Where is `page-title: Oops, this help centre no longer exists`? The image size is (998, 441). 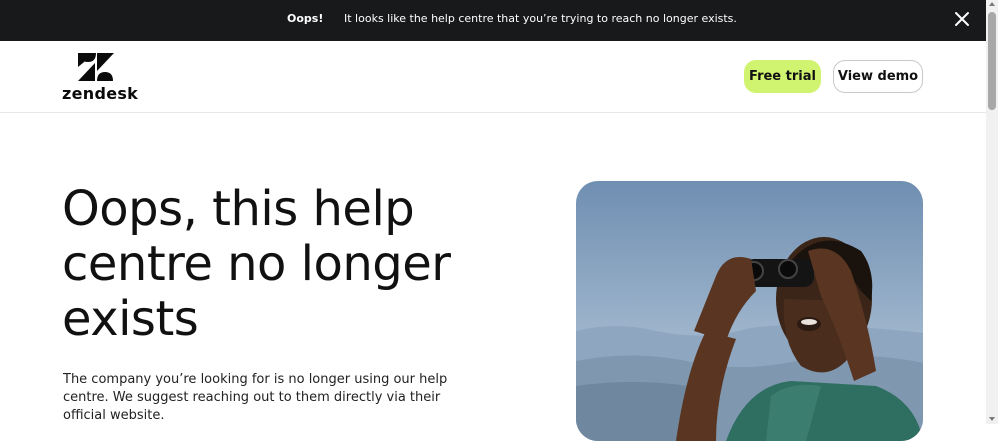 page-title: Oops, this help centre no longer exists is located at coordinates (256, 264).